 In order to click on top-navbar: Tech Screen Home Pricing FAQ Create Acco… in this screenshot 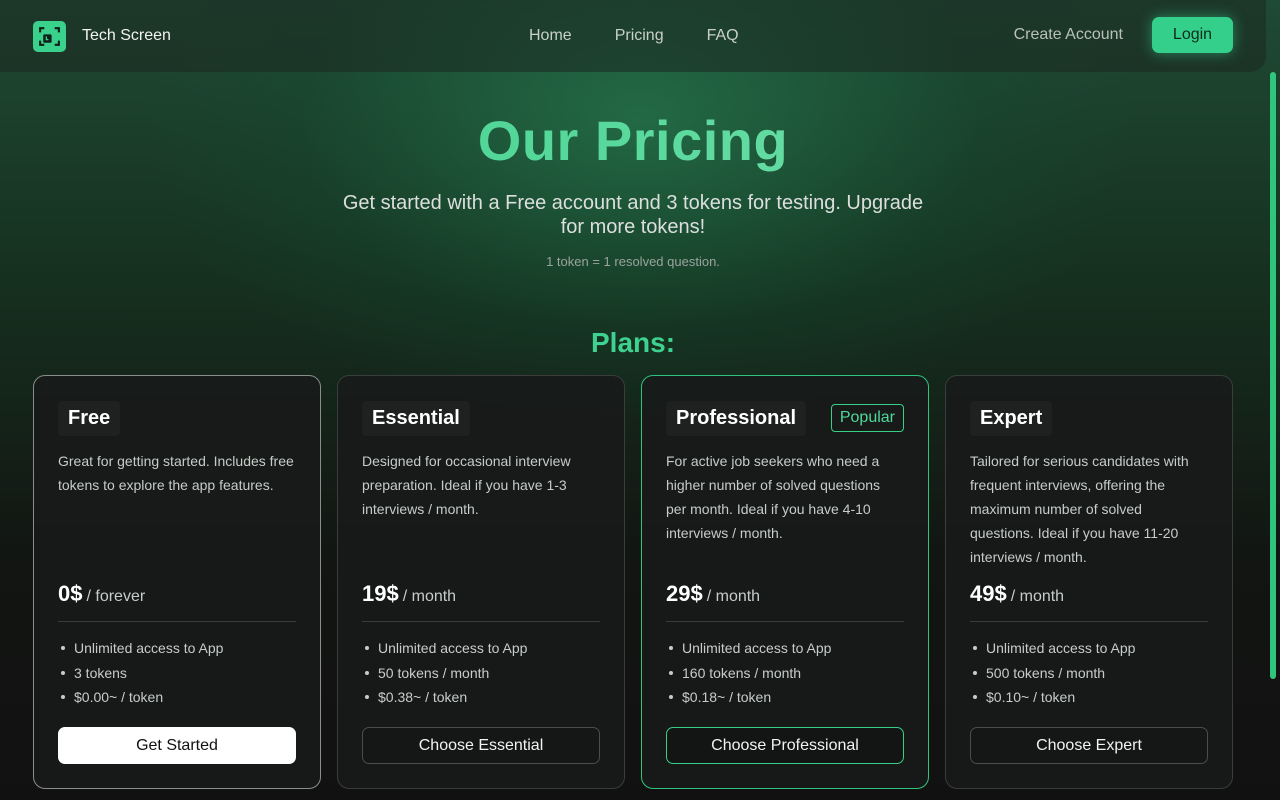, I will do `click(633, 36)`.